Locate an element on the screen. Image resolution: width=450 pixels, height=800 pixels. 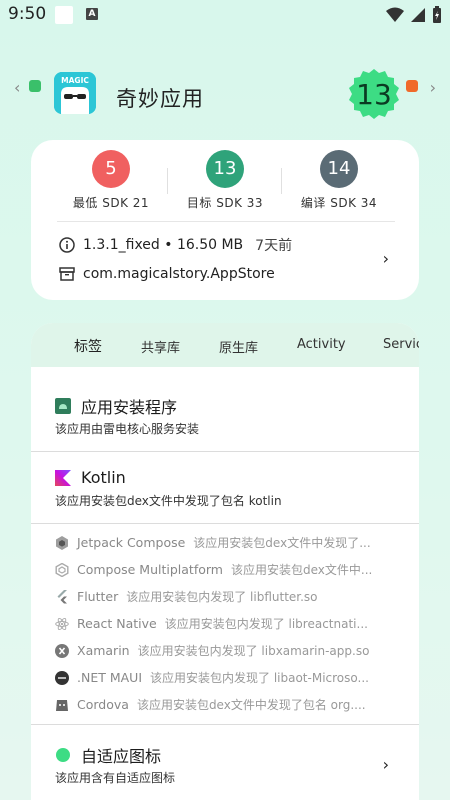
compile-sdk: 14 编译 SDK 34 is located at coordinates (339, 180).